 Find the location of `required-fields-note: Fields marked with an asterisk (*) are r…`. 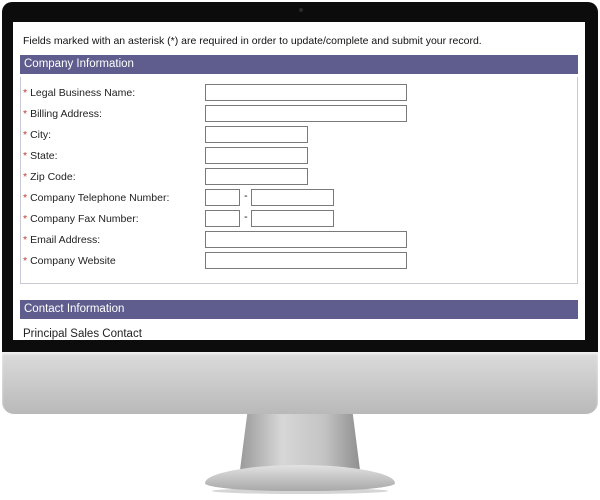

required-fields-note: Fields marked with an asterisk (*) are r… is located at coordinates (252, 41).